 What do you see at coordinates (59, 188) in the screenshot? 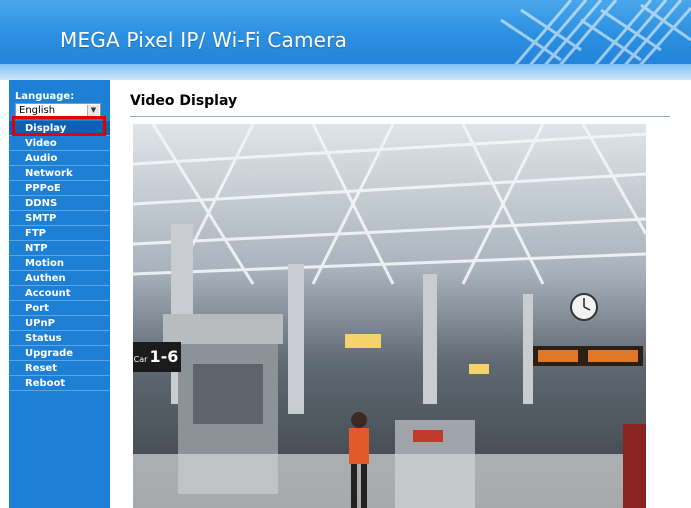
I see `sidebar-item-pppoe: PPPoE` at bounding box center [59, 188].